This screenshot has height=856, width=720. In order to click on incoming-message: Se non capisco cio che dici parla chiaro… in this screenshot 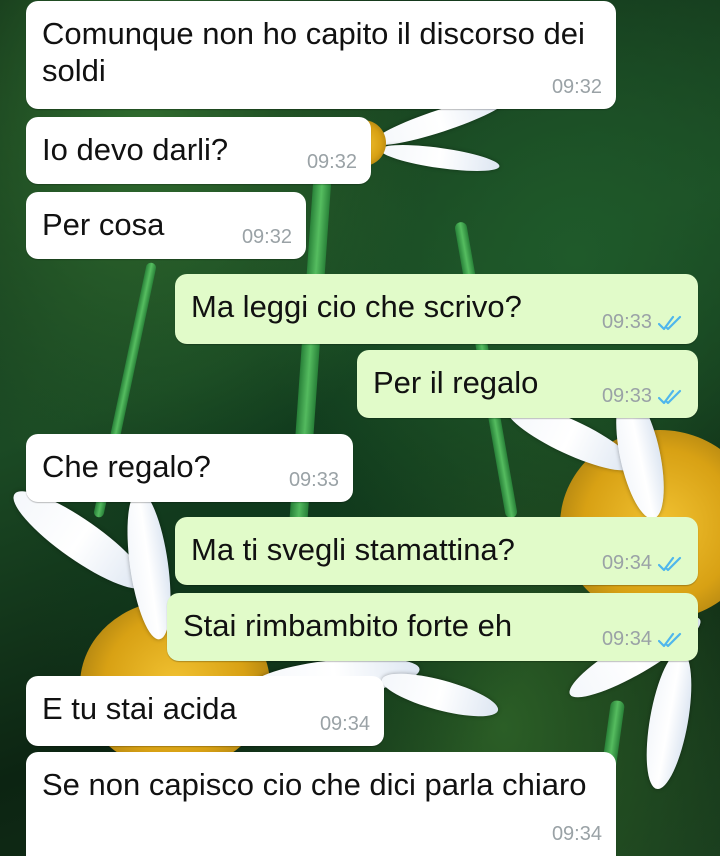, I will do `click(321, 804)`.